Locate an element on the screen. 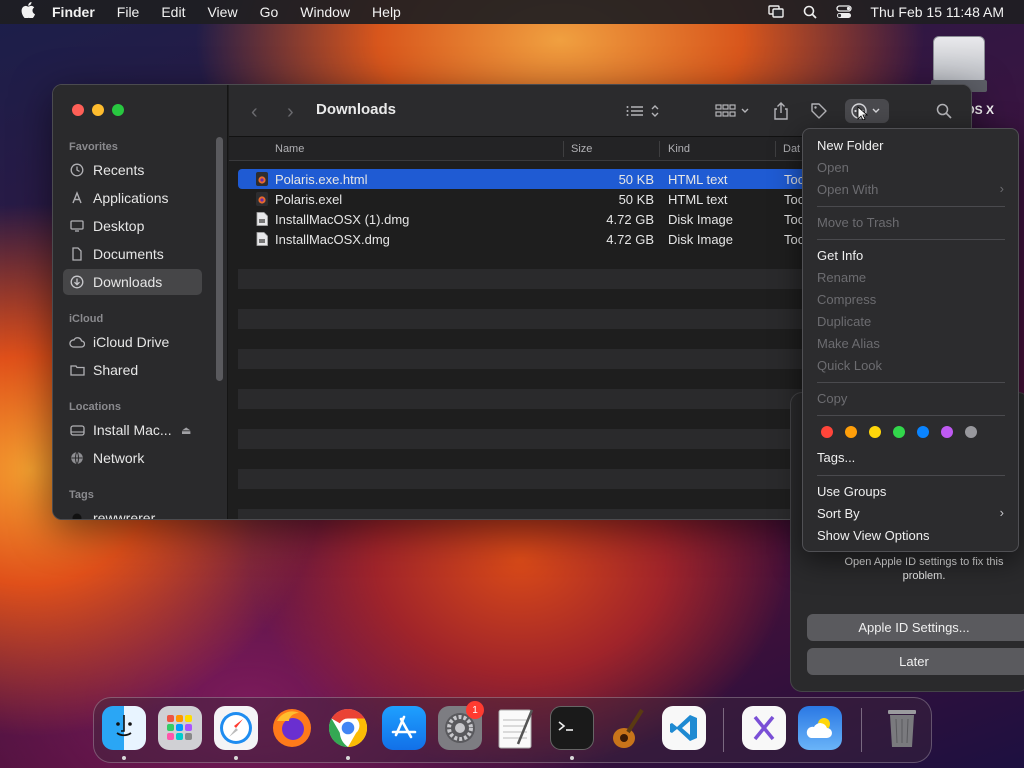  menu-edit: Edit is located at coordinates (173, 12).